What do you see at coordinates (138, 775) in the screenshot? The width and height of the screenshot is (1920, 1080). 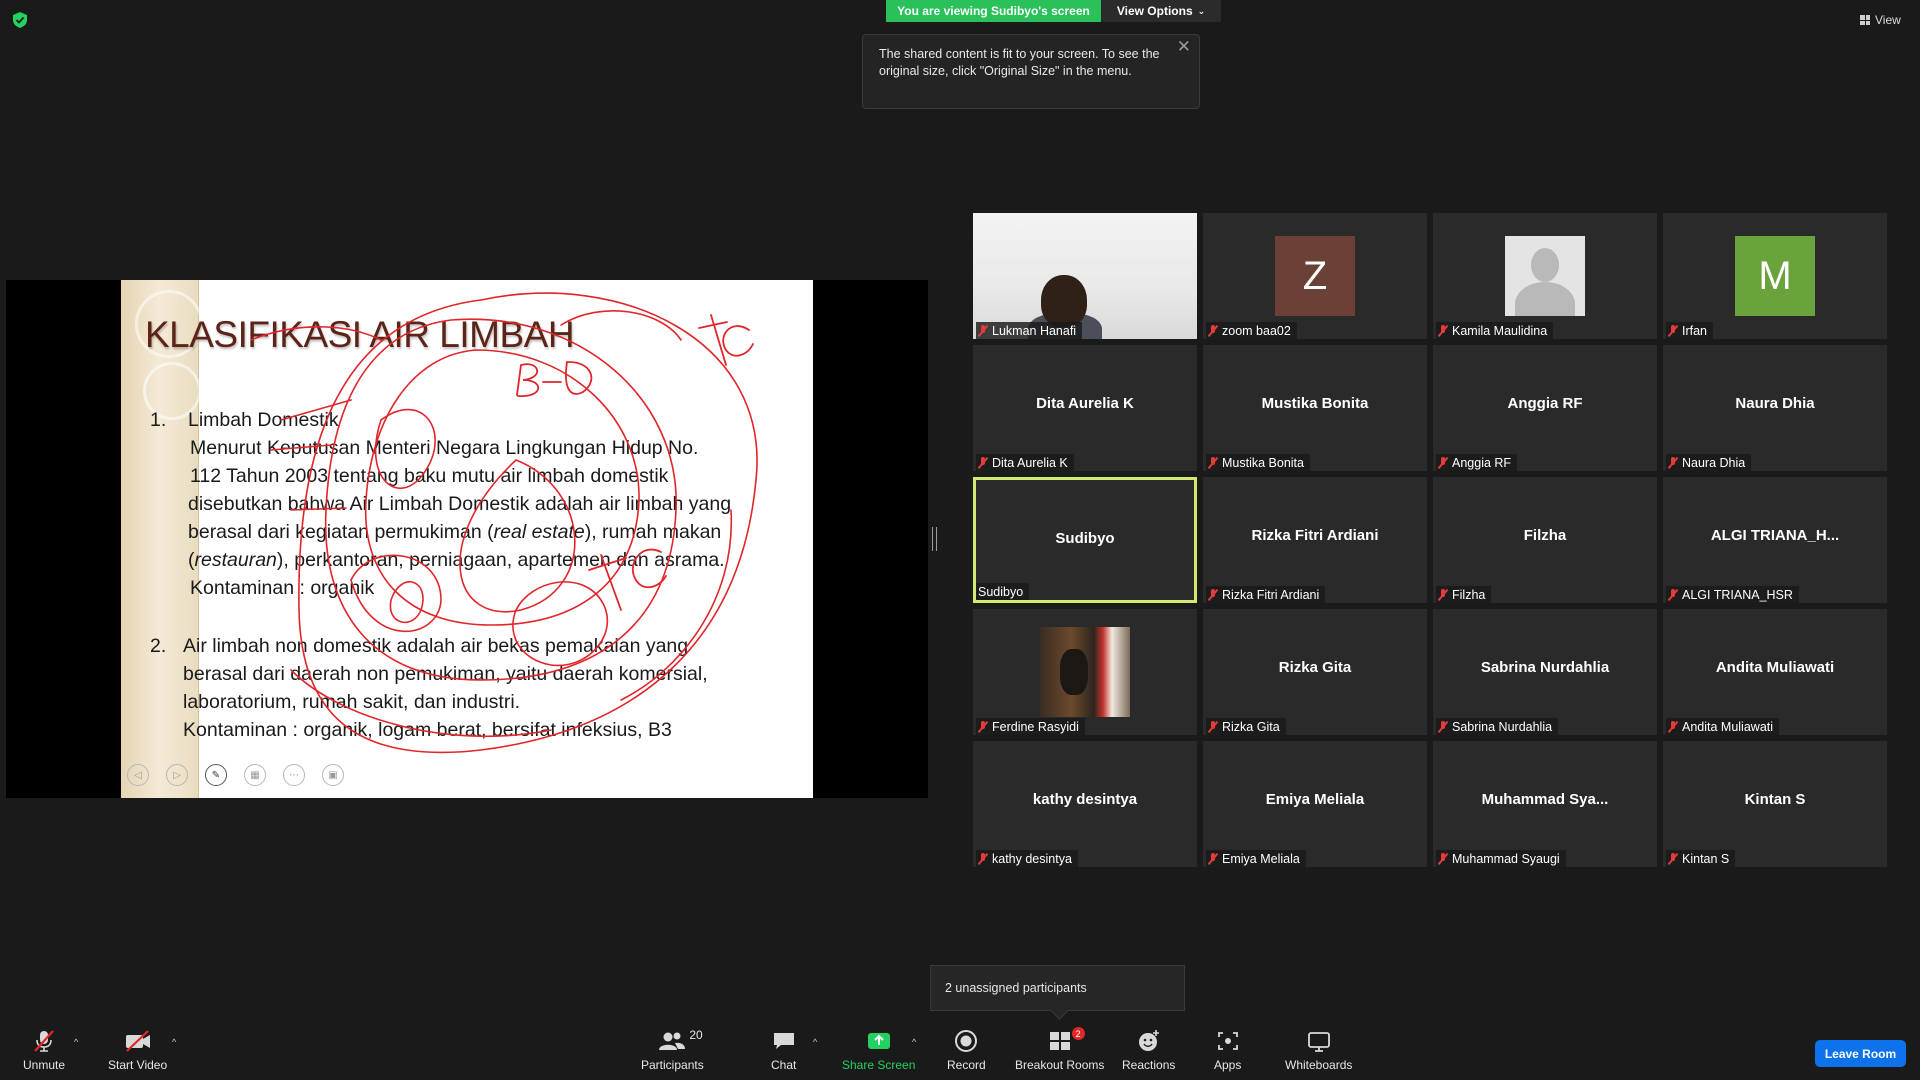 I see `previous-slide-icon: ◁` at bounding box center [138, 775].